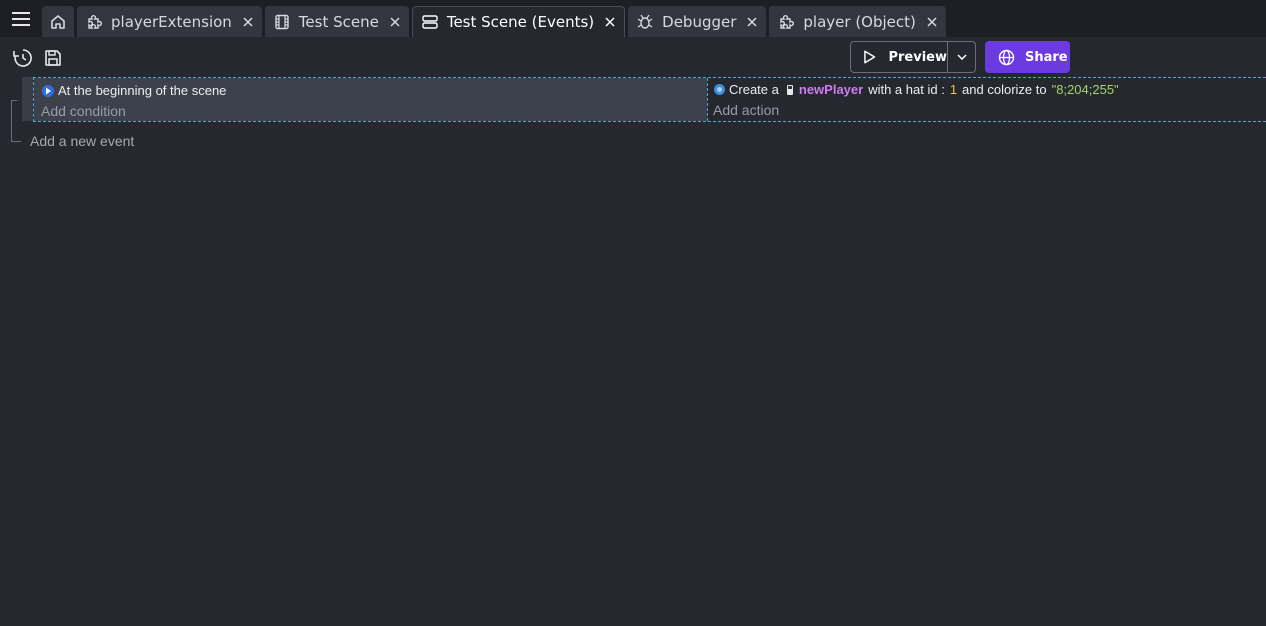  I want to click on object-thumbnail-icon, so click(789, 89).